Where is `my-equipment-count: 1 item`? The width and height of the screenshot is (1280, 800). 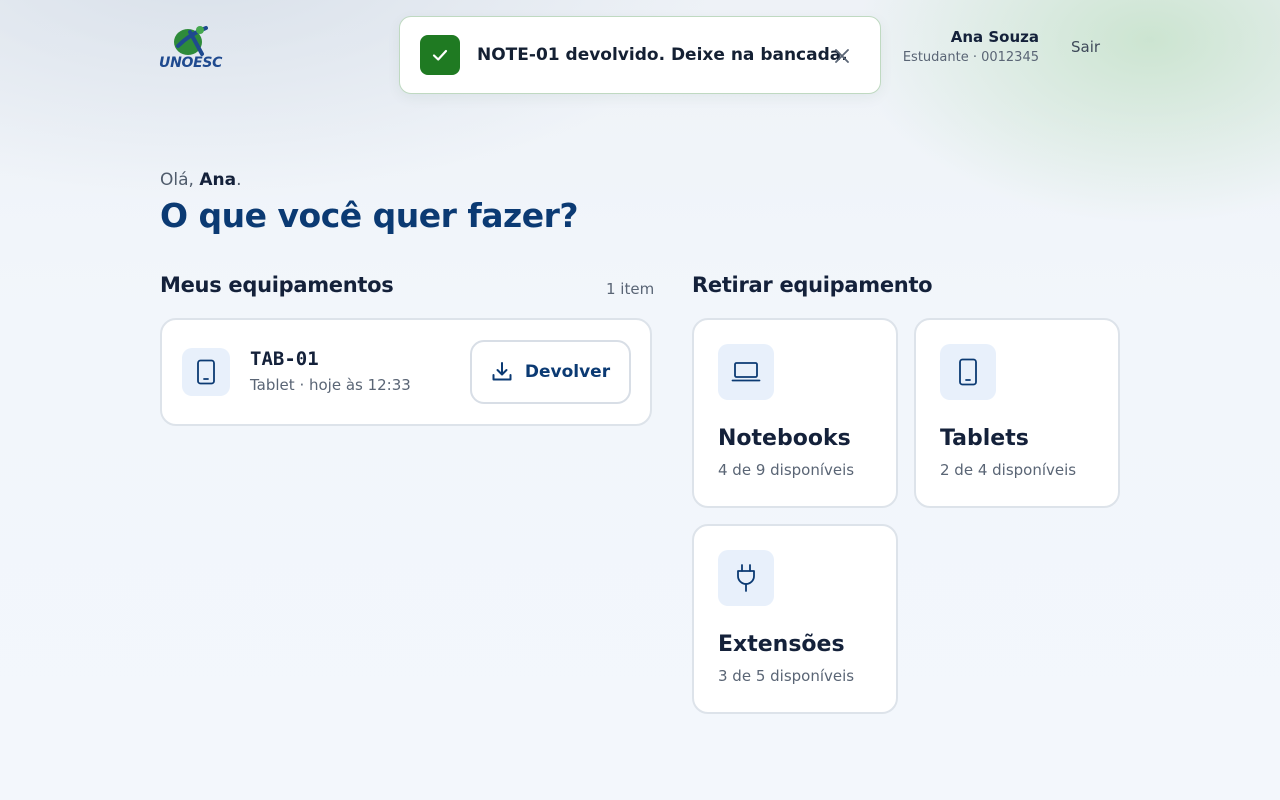 my-equipment-count: 1 item is located at coordinates (630, 289).